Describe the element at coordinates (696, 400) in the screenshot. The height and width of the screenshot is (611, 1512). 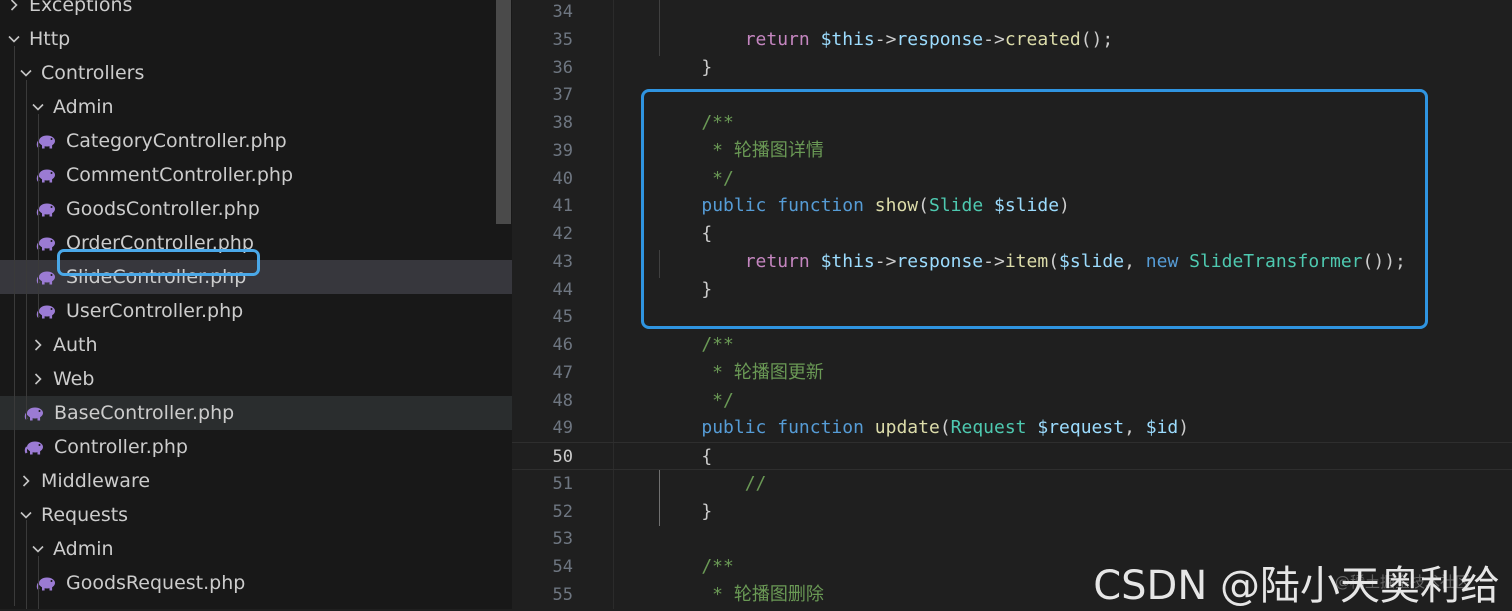
I see `code-token: */` at that location.